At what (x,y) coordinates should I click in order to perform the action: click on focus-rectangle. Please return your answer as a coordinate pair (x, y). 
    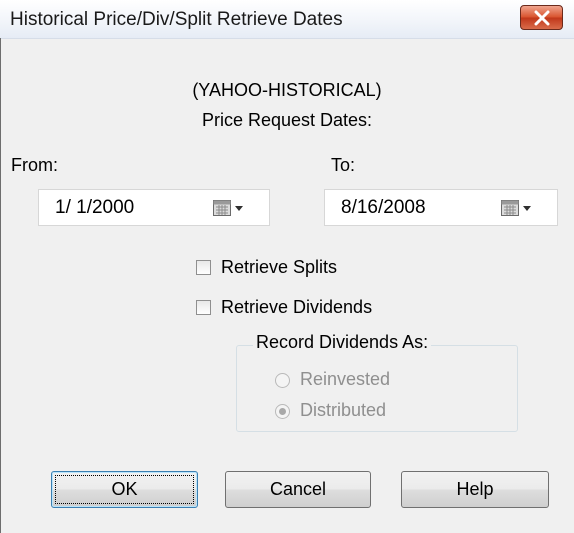
    Looking at the image, I should click on (124, 489).